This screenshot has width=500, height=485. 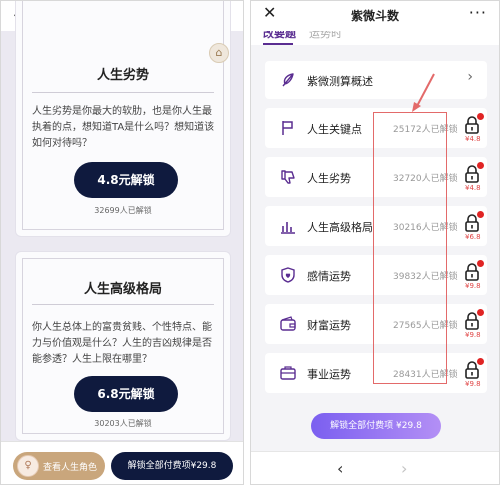 What do you see at coordinates (329, 325) in the screenshot?
I see `item-label: 财富运势` at bounding box center [329, 325].